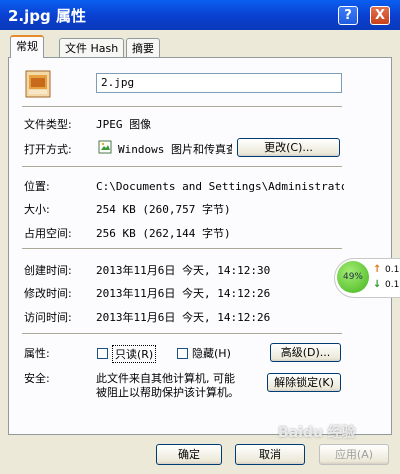 Image resolution: width=400 pixels, height=474 pixels. Describe the element at coordinates (200, 15) in the screenshot. I see `title-bar: 2.jpg 属性 ? X` at that location.